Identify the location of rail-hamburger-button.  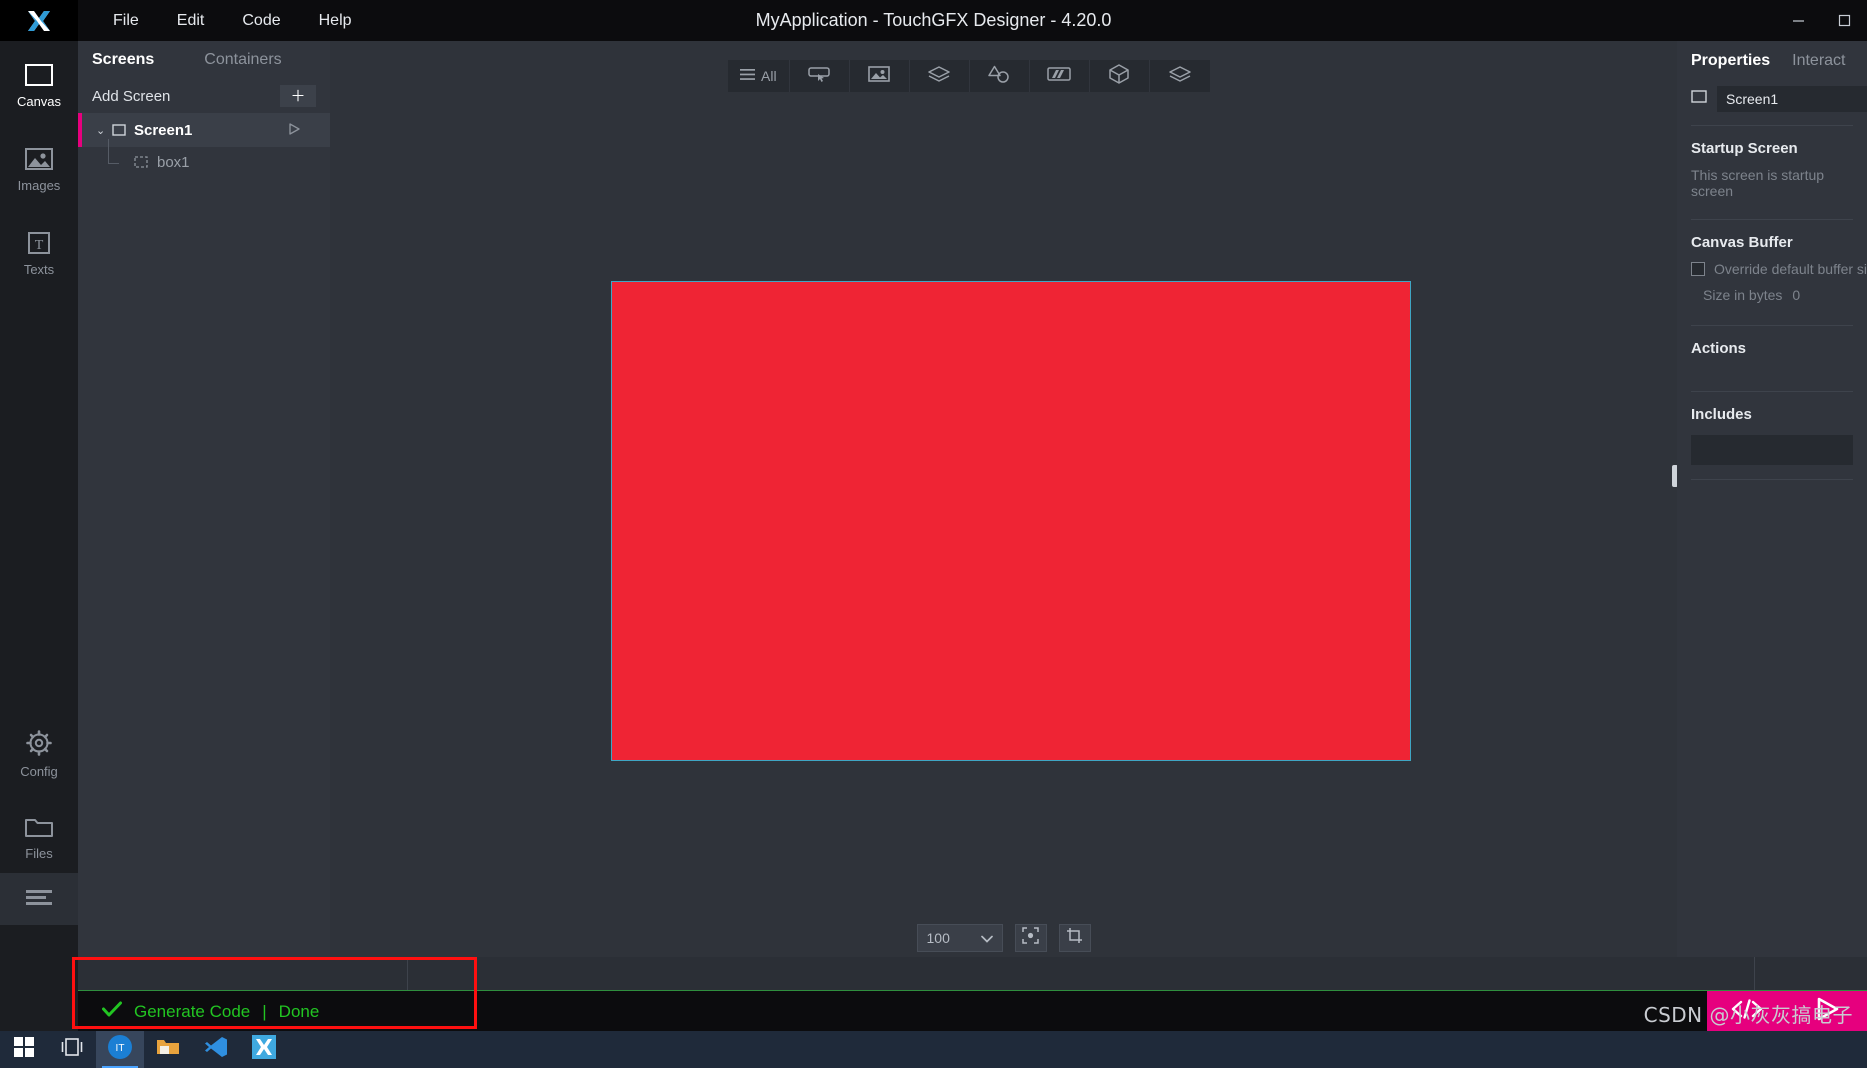
(39, 899).